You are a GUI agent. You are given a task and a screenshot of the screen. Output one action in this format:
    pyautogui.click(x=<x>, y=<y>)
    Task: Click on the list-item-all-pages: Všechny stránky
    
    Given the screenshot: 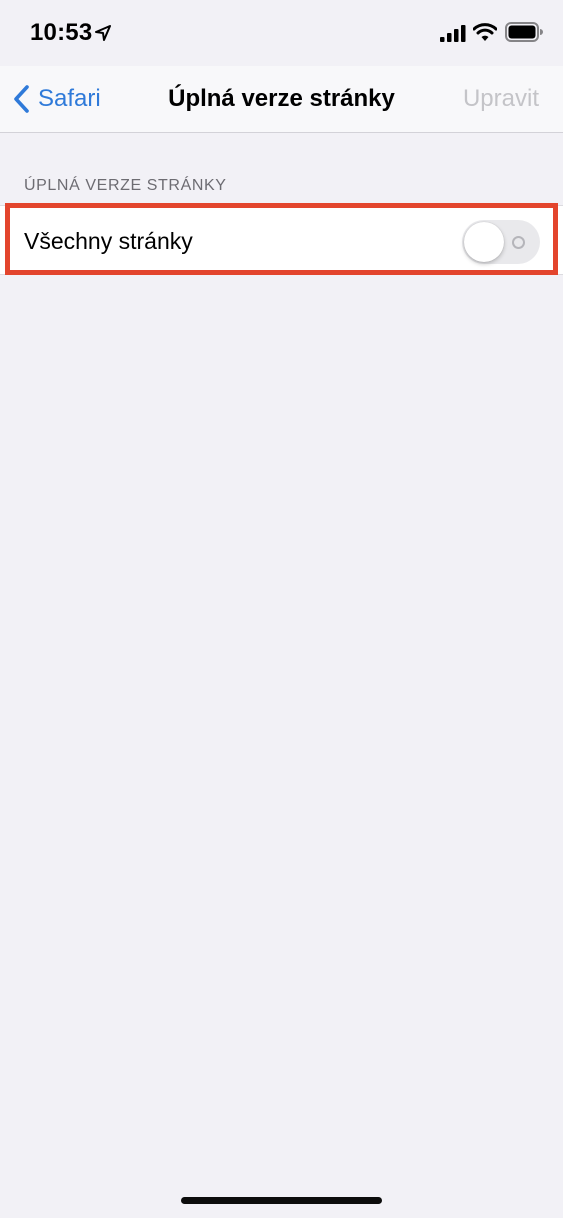 What is the action you would take?
    pyautogui.click(x=281, y=240)
    